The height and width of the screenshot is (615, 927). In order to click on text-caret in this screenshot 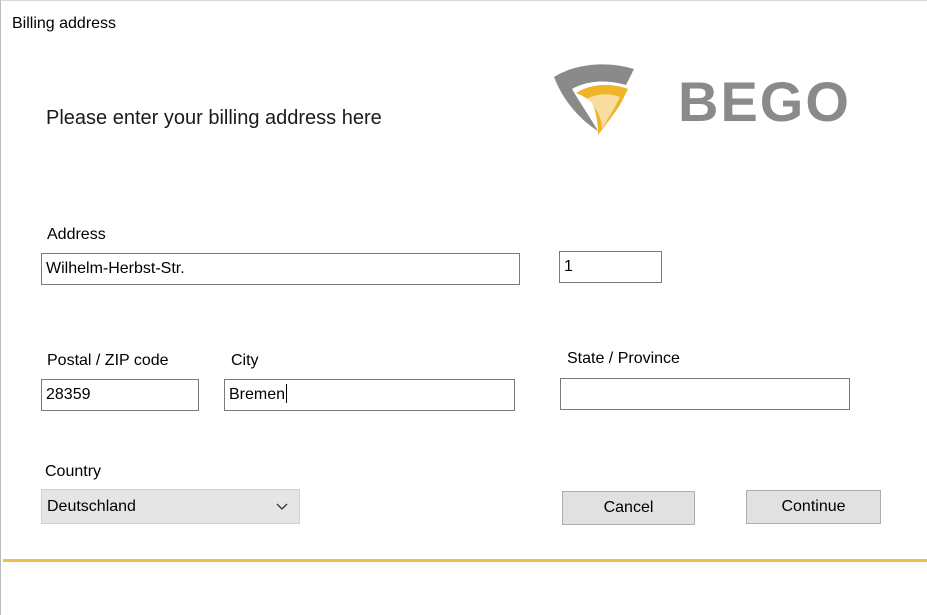, I will do `click(287, 393)`.